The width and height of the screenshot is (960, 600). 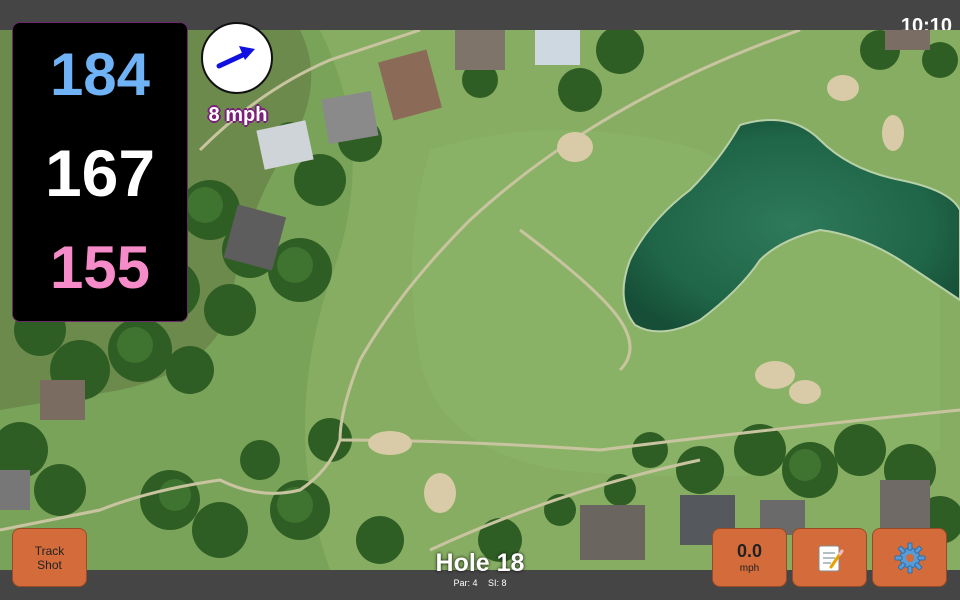 What do you see at coordinates (49, 564) in the screenshot?
I see `track-shot-label-line2: Shot` at bounding box center [49, 564].